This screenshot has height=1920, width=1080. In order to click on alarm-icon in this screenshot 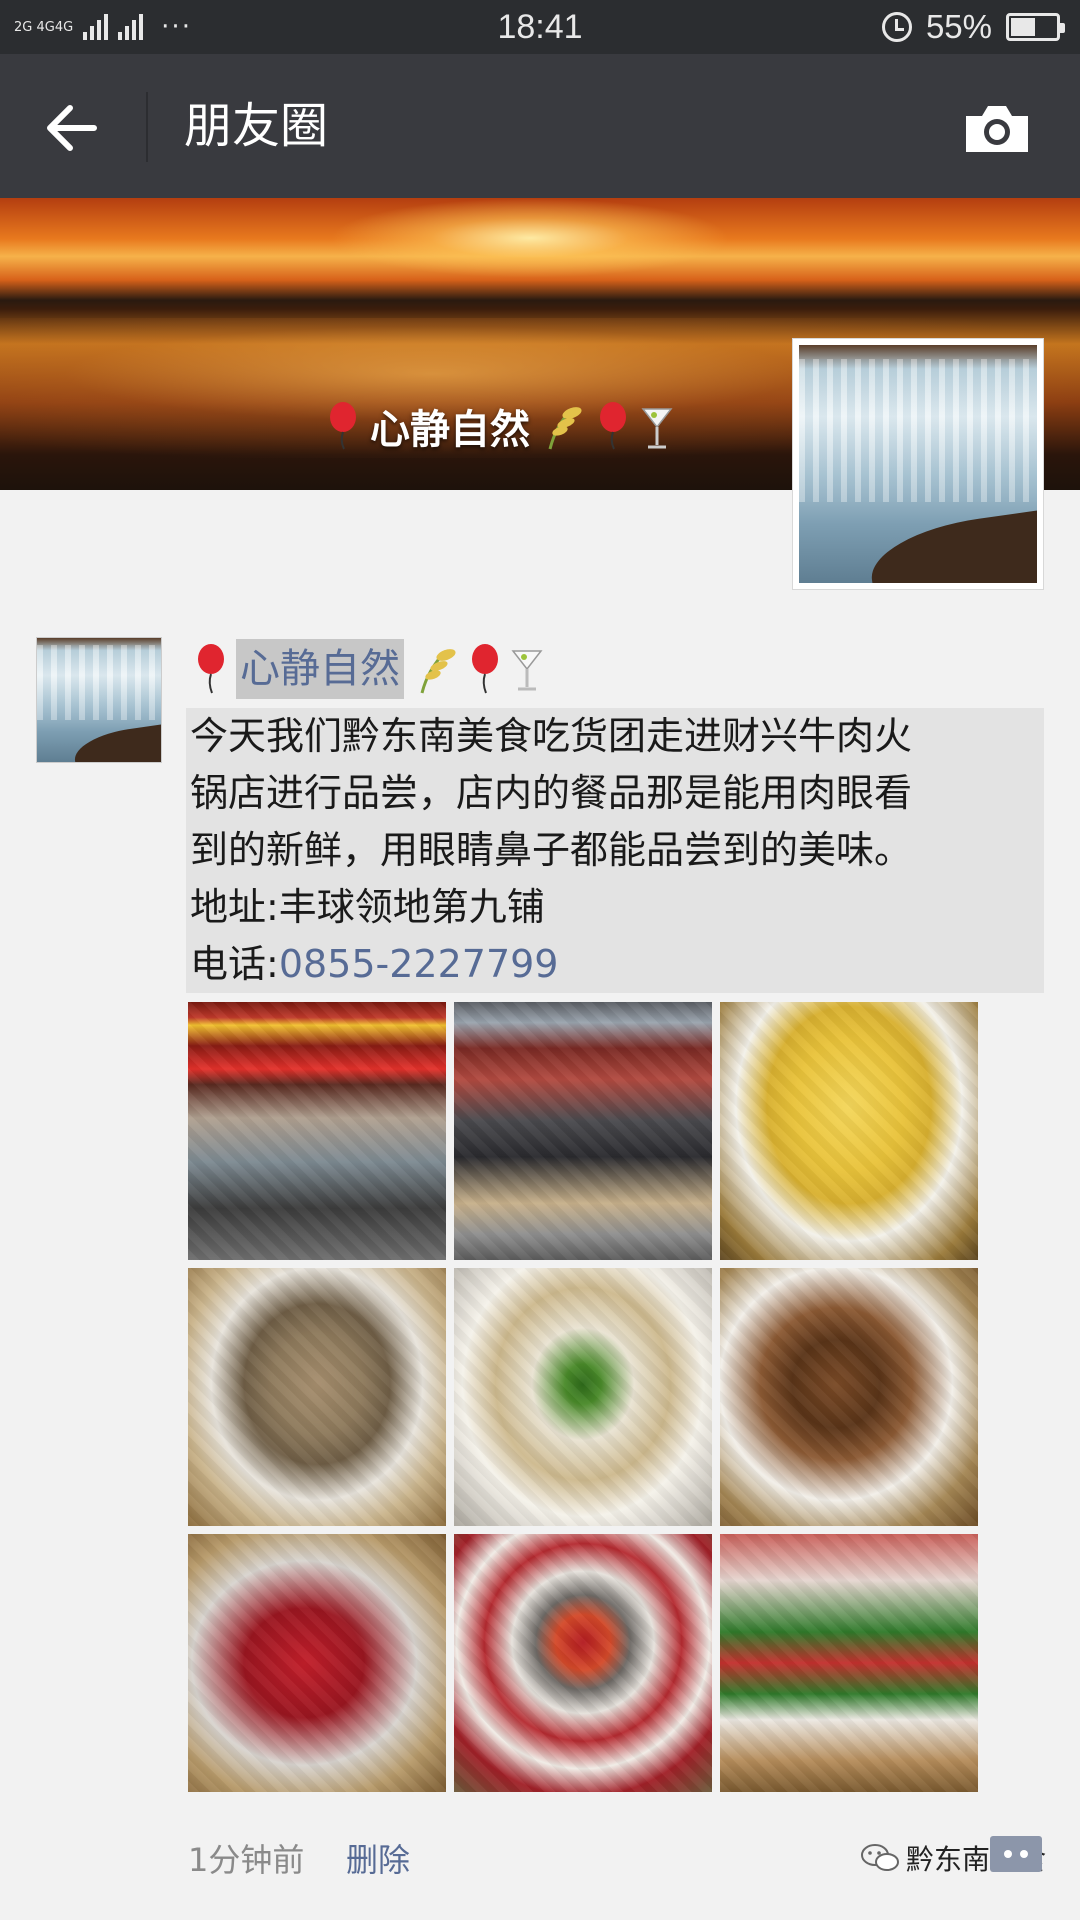, I will do `click(896, 27)`.